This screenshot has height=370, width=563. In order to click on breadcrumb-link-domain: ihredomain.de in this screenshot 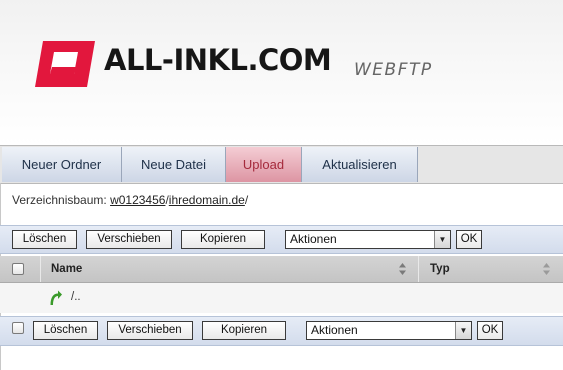, I will do `click(207, 200)`.